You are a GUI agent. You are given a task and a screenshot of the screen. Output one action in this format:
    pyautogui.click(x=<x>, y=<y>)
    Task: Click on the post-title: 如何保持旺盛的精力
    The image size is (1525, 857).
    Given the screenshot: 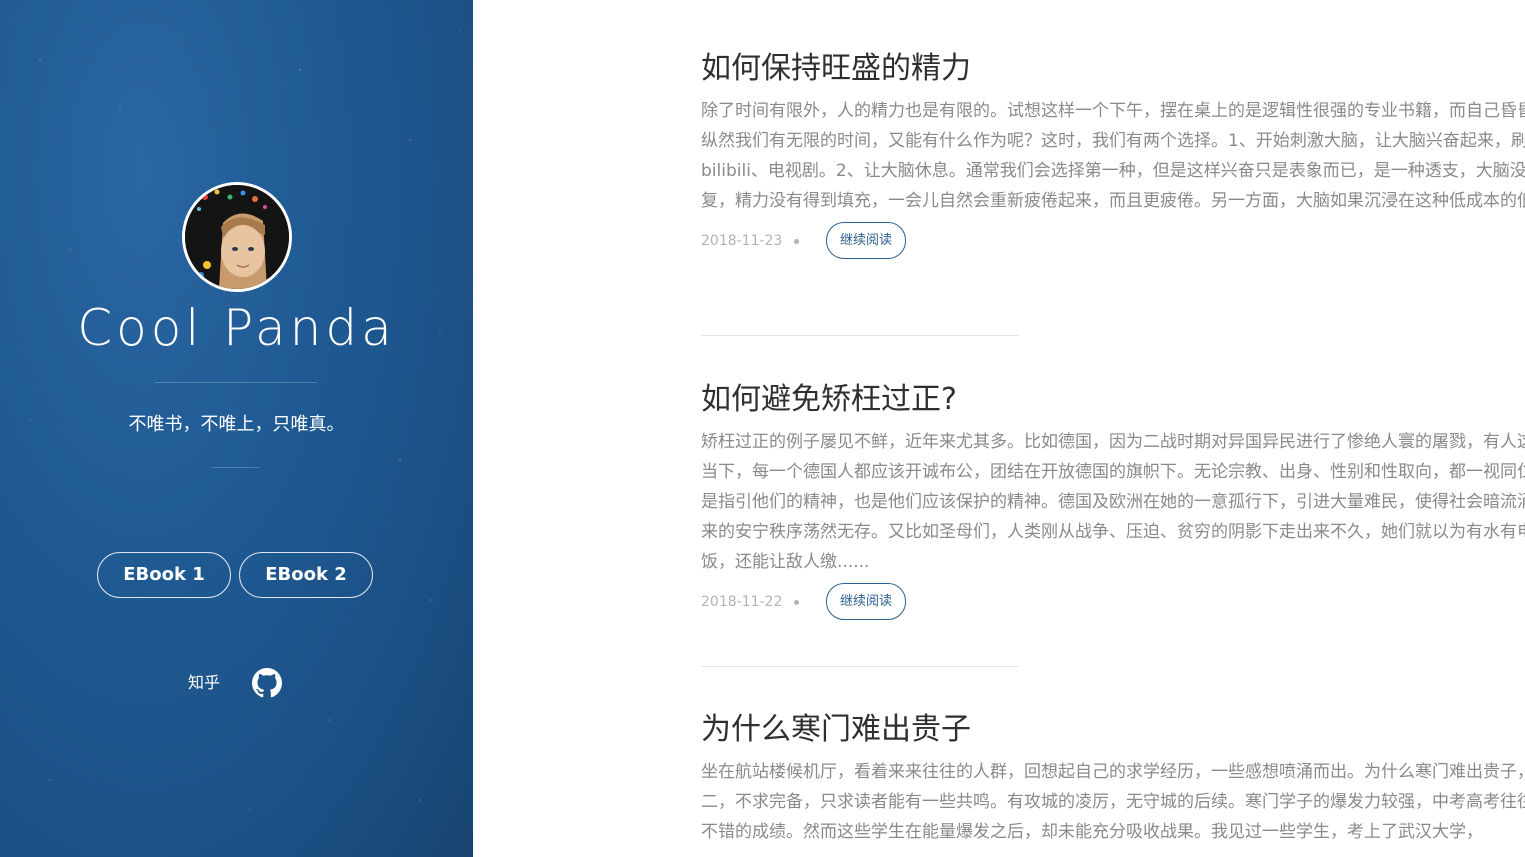 What is the action you would take?
    pyautogui.click(x=1113, y=69)
    